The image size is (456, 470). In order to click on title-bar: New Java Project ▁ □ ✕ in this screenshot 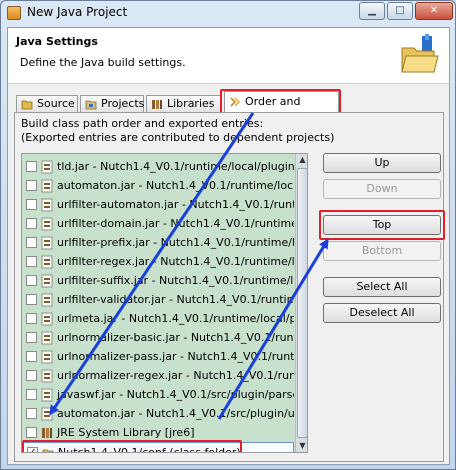, I will do `click(228, 13)`.